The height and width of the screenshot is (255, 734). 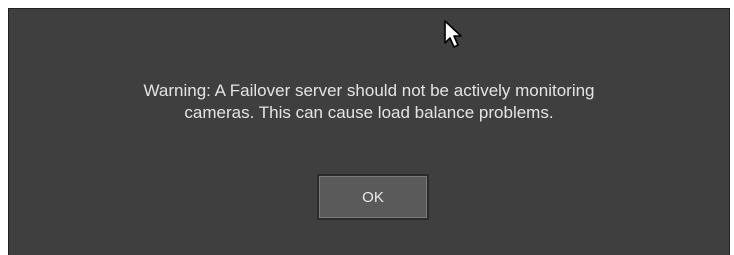 What do you see at coordinates (373, 197) in the screenshot?
I see `ok-button: OK` at bounding box center [373, 197].